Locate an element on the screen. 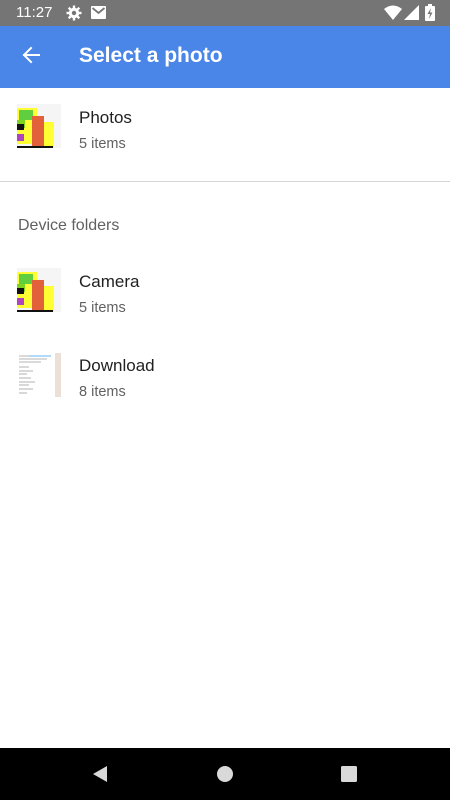 This screenshot has width=450, height=800. back-button is located at coordinates (31, 57).